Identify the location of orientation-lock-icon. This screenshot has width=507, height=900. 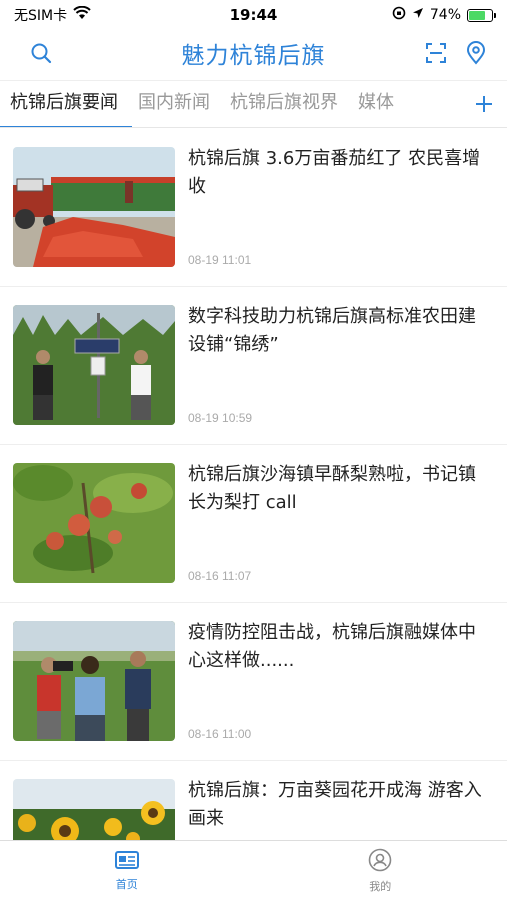
(399, 15).